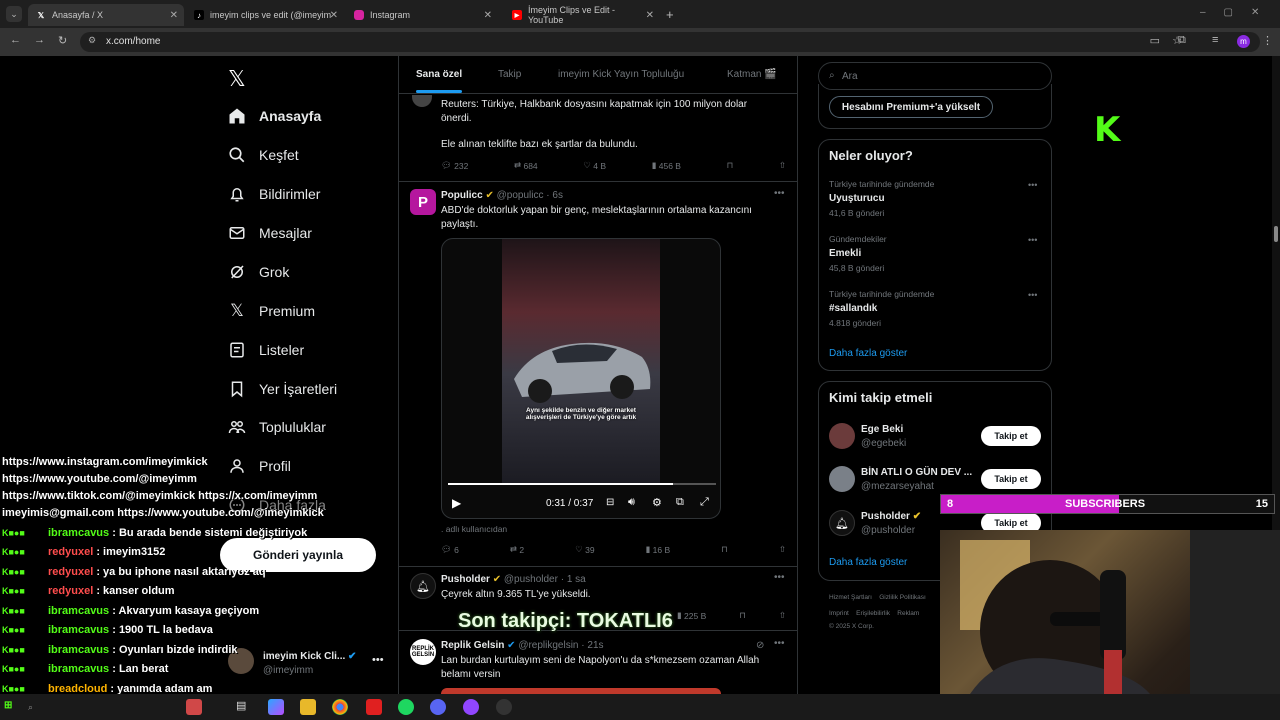  What do you see at coordinates (450, 549) in the screenshot?
I see `reply-button: 💬︎ 6` at bounding box center [450, 549].